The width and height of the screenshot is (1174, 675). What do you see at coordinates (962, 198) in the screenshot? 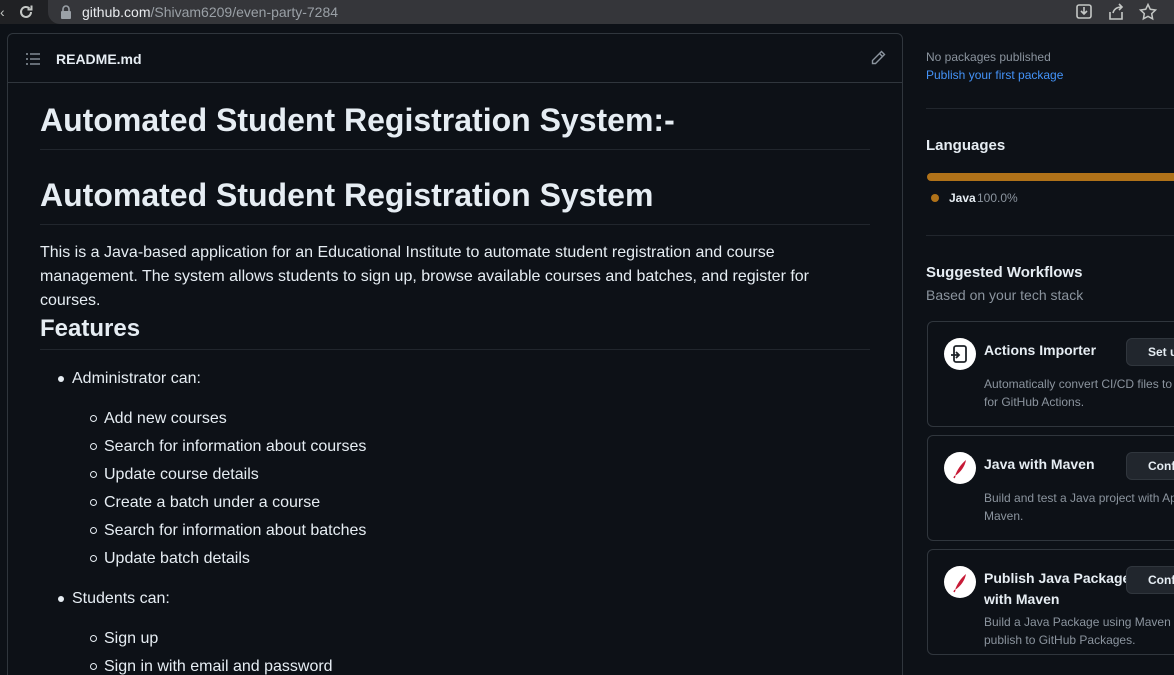
I see `language-name: Java` at bounding box center [962, 198].